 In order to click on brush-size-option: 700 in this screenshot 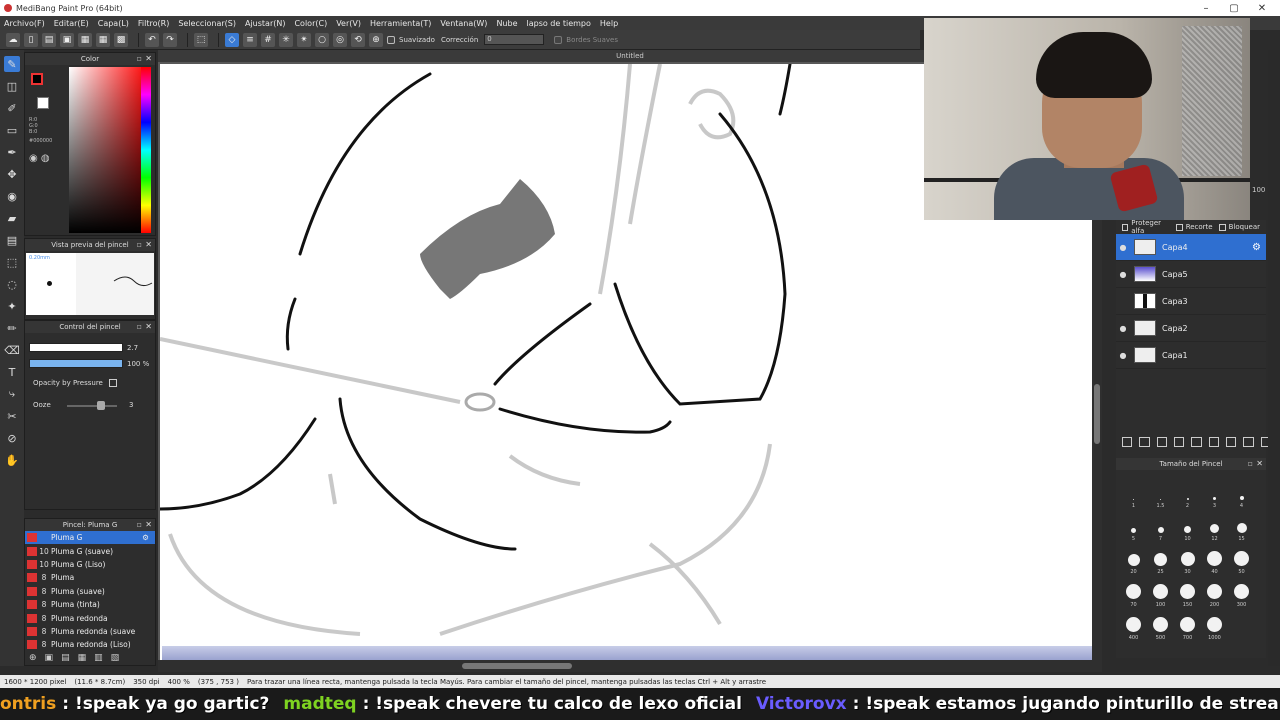, I will do `click(1187, 625)`.